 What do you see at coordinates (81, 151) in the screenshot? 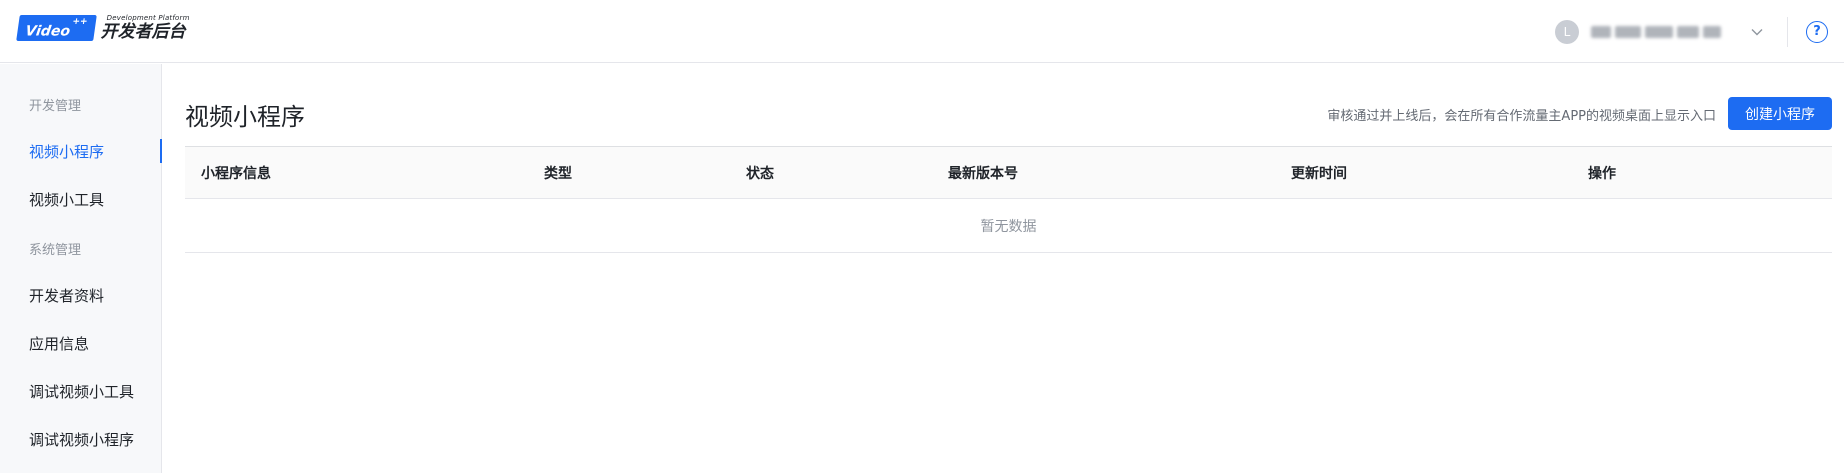
I see `sidebar-item-video-miniprogram: 视频小程序` at bounding box center [81, 151].